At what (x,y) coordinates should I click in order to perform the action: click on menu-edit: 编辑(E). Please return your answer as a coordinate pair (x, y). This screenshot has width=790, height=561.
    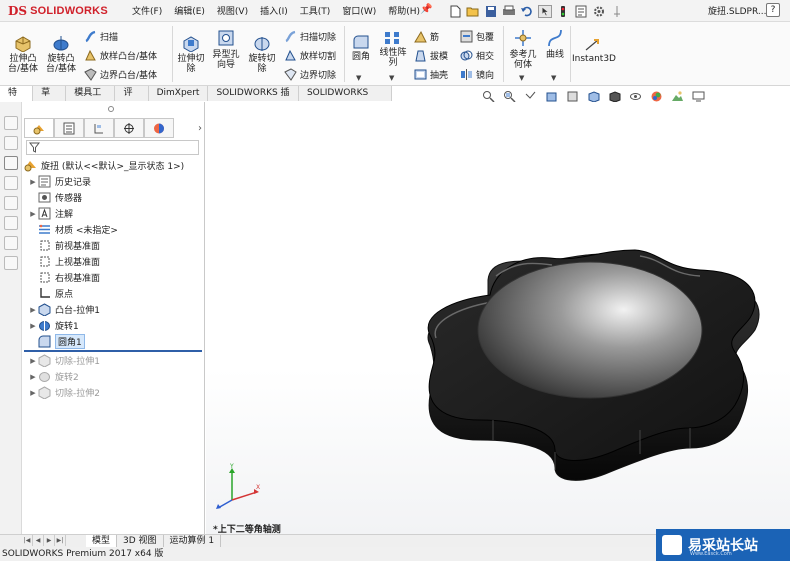
    Looking at the image, I should click on (189, 10).